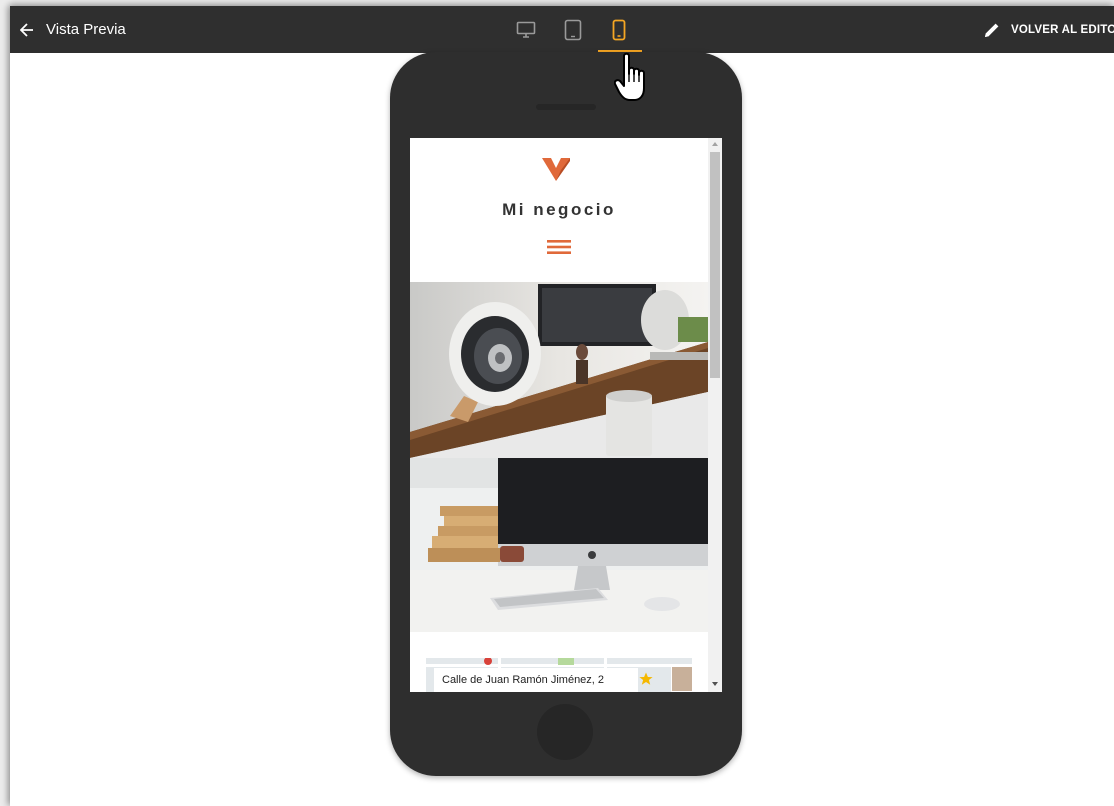 The width and height of the screenshot is (1114, 806). Describe the element at coordinates (629, 76) in the screenshot. I see `hand-cursor-icon` at that location.